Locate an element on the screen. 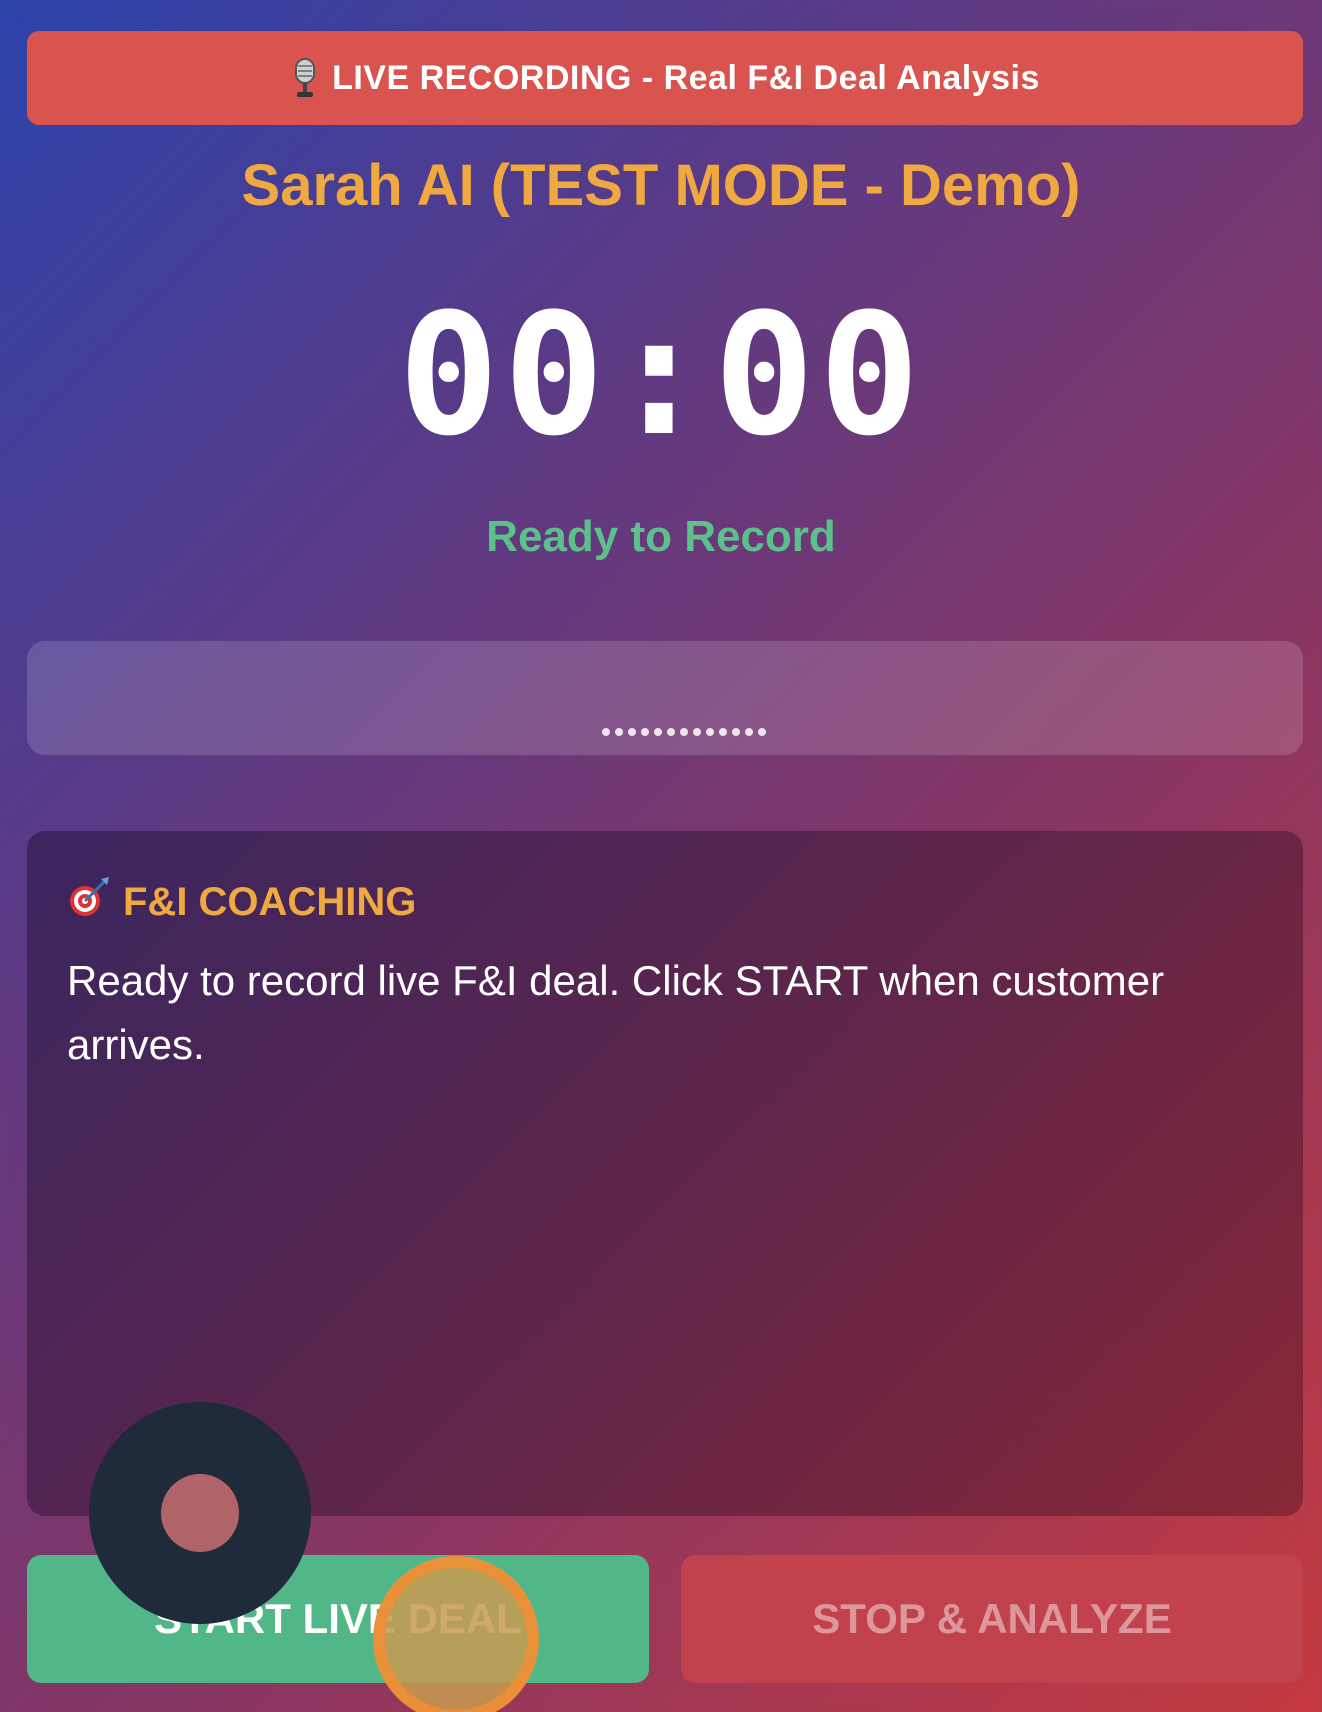  microphone-icon is located at coordinates (305, 78).